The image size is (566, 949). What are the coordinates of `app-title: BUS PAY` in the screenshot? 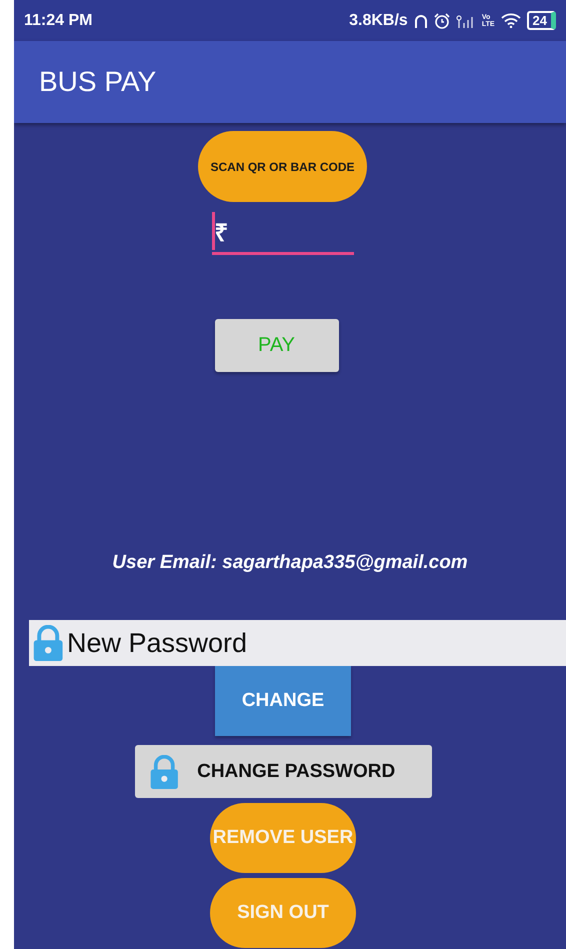 It's located at (97, 82).